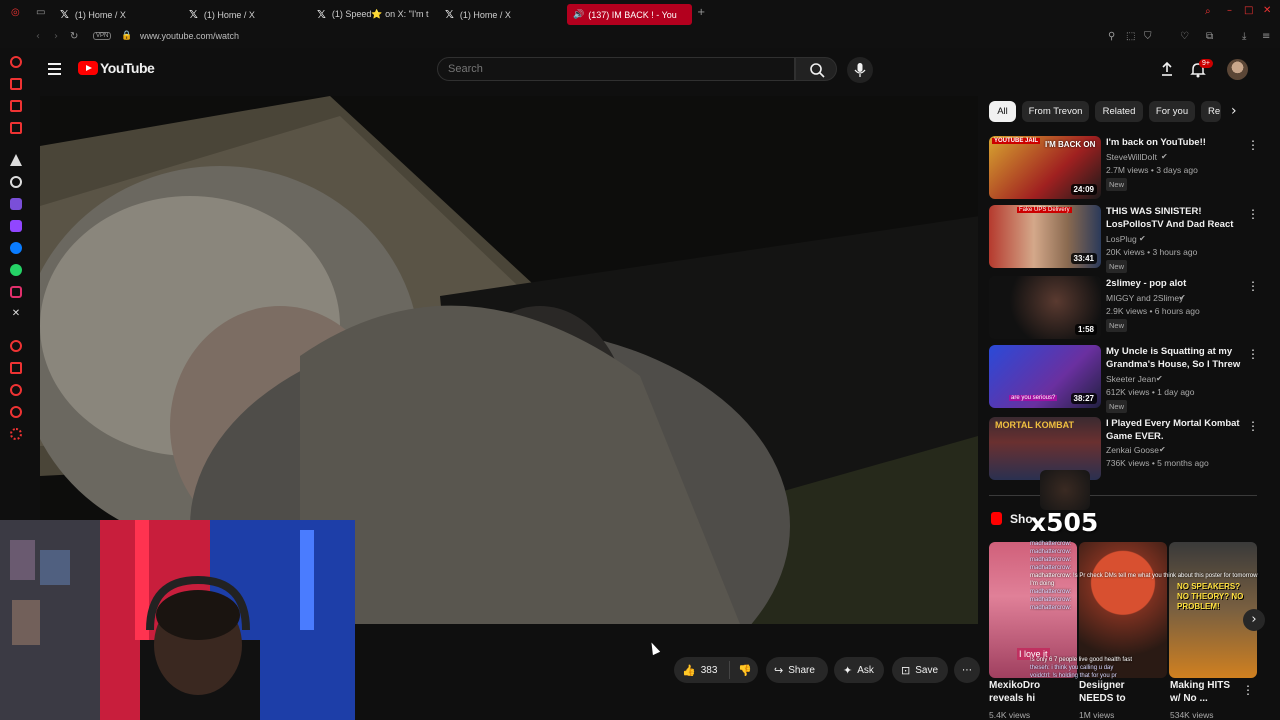 This screenshot has width=1280, height=720. Describe the element at coordinates (1208, 11) in the screenshot. I see `search-tabs-icon: ⌕` at that location.